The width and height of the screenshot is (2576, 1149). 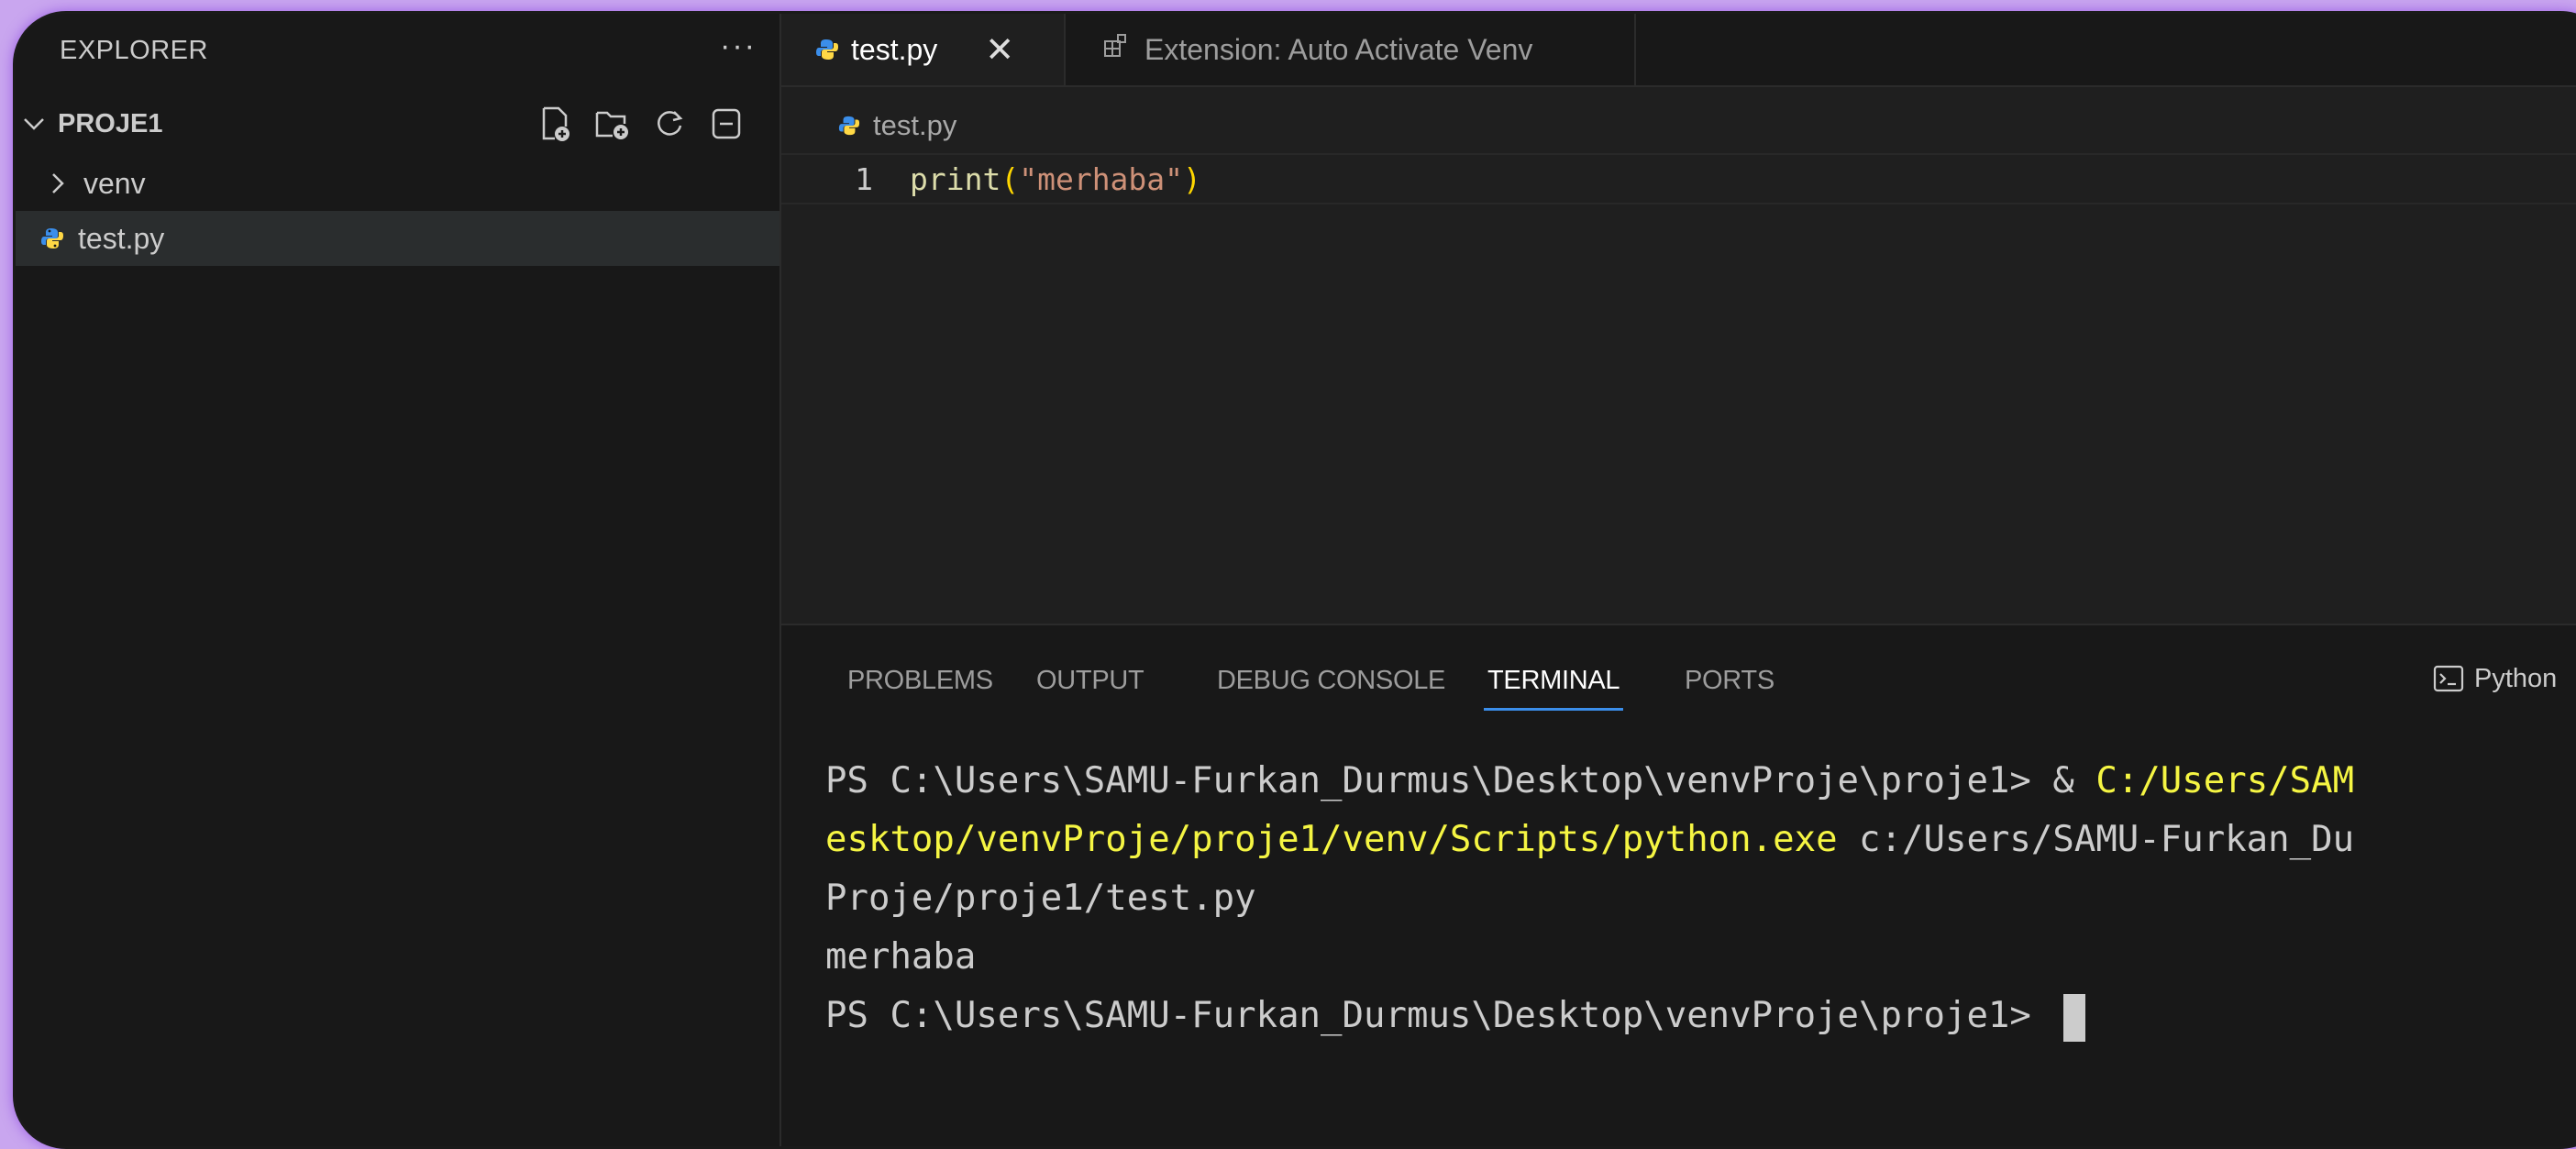 I want to click on chevron-right-icon, so click(x=61, y=183).